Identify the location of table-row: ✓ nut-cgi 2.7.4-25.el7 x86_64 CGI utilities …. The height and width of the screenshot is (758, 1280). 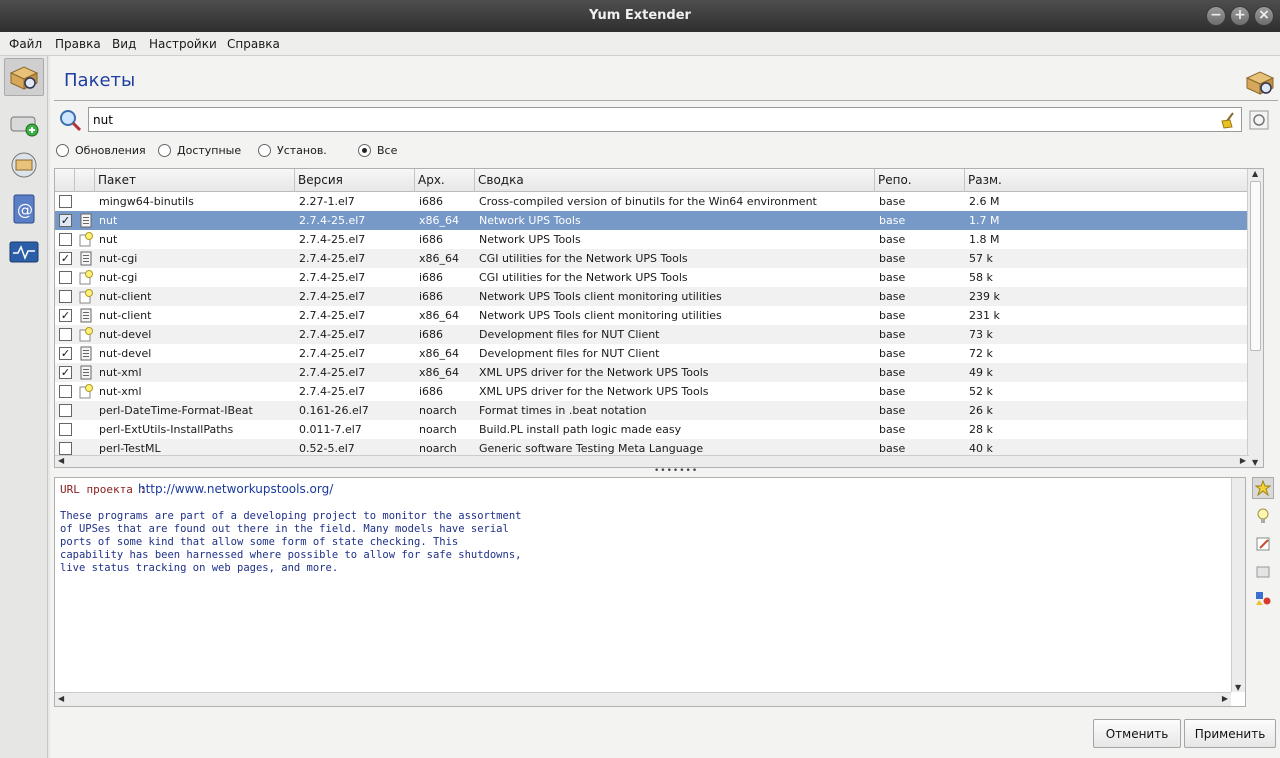
(657, 258).